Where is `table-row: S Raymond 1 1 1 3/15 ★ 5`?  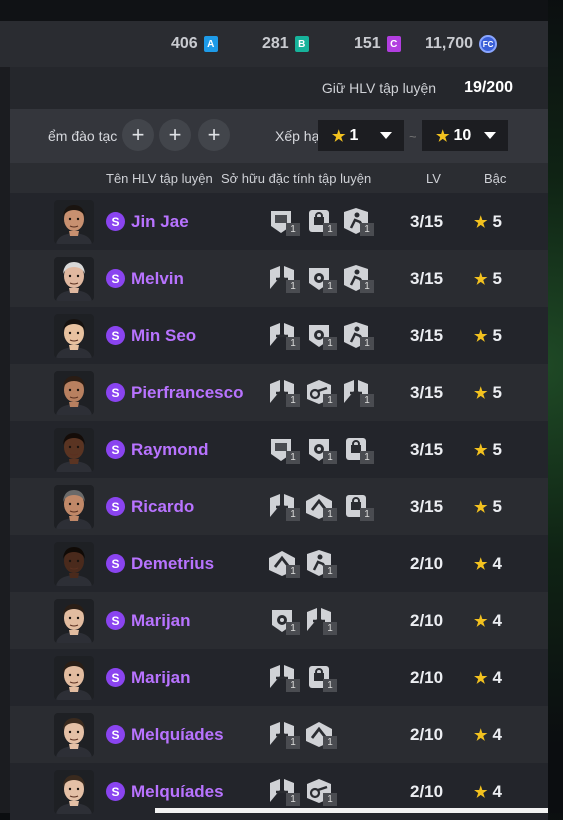 table-row: S Raymond 1 1 1 3/15 ★ 5 is located at coordinates (279, 449).